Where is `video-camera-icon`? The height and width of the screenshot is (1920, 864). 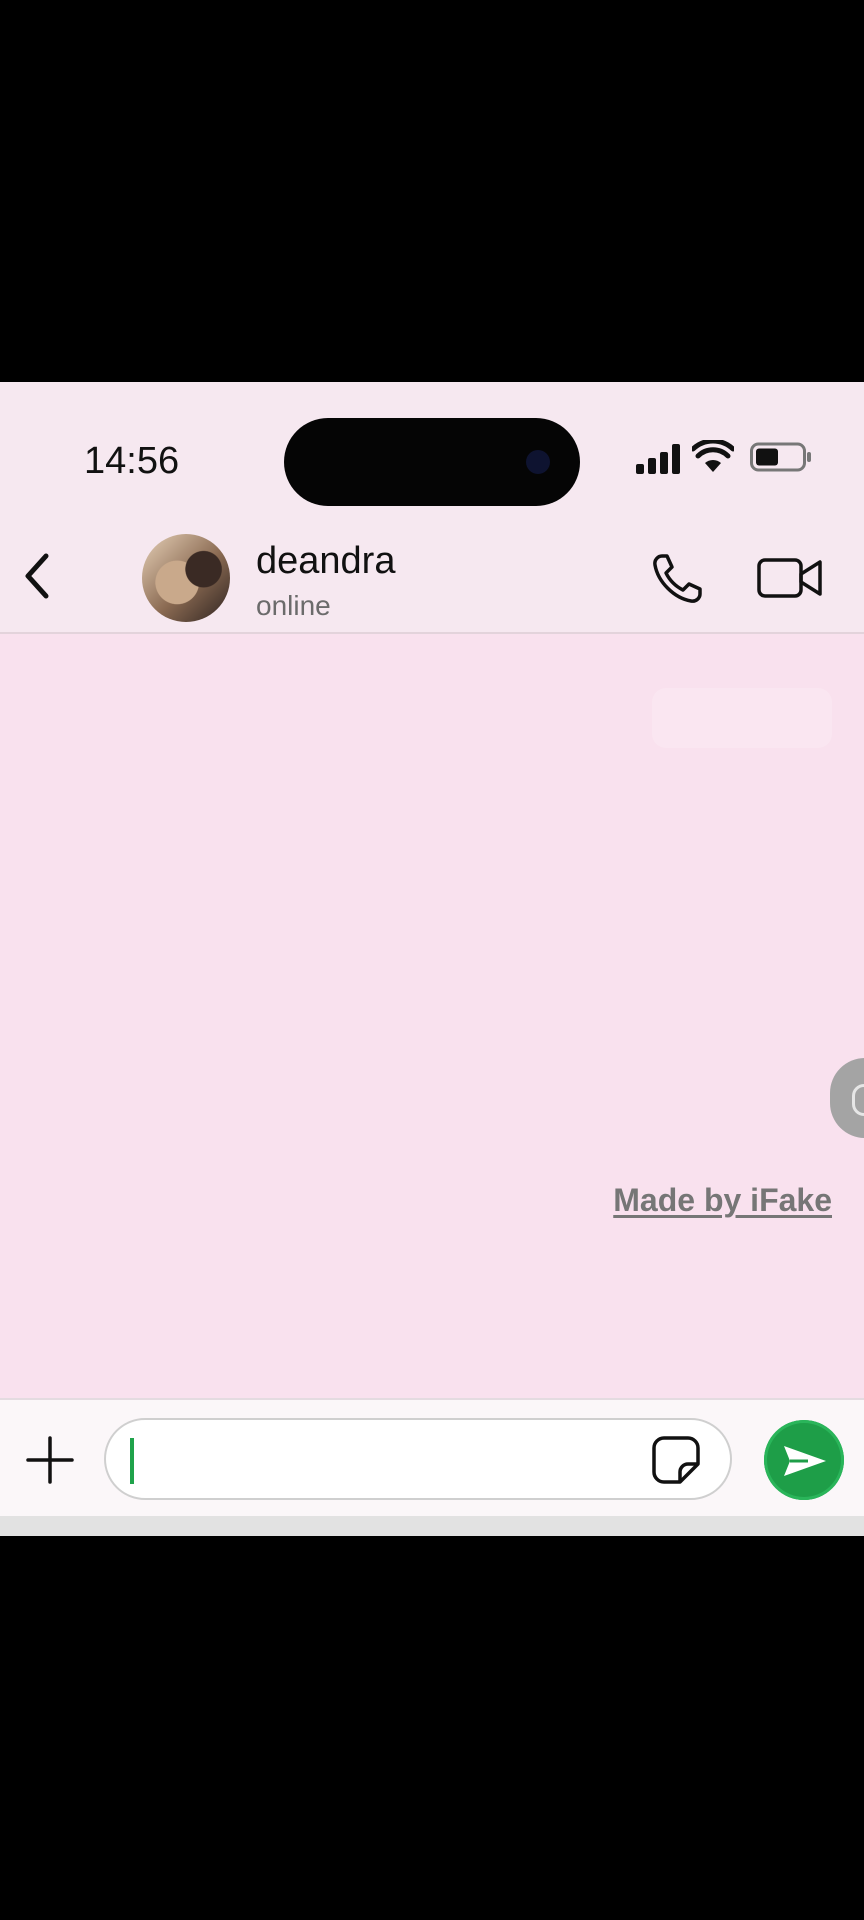 video-camera-icon is located at coordinates (790, 578).